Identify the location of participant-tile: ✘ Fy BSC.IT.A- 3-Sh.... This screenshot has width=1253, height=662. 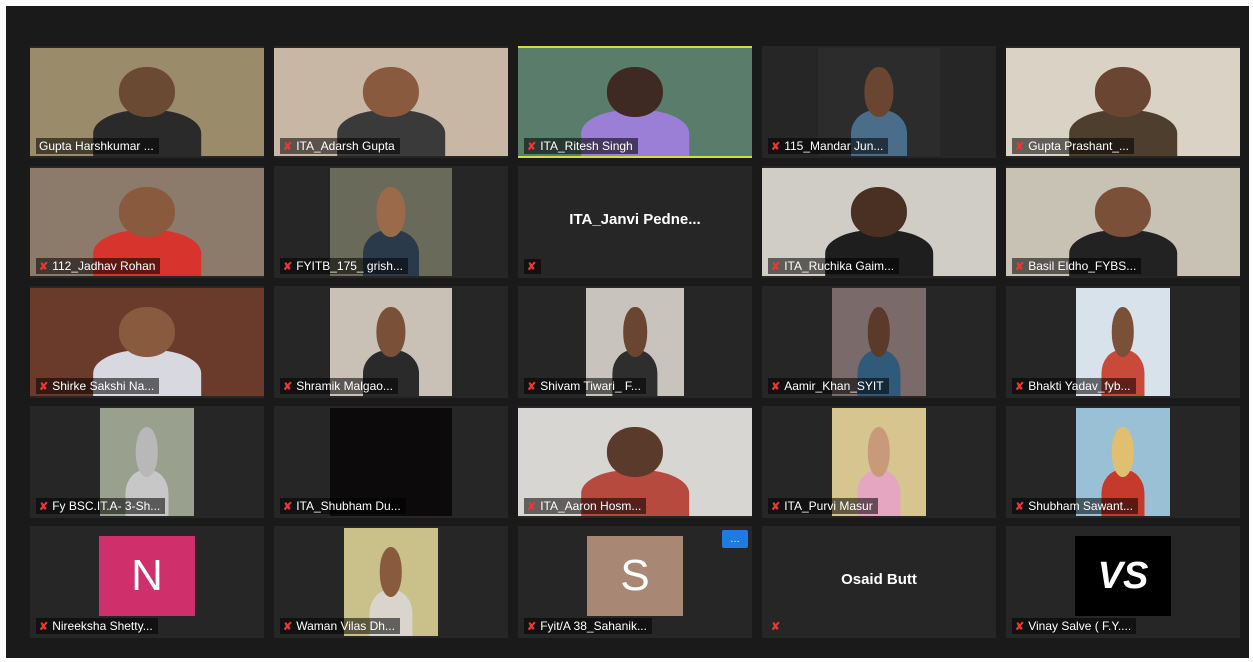
(147, 462).